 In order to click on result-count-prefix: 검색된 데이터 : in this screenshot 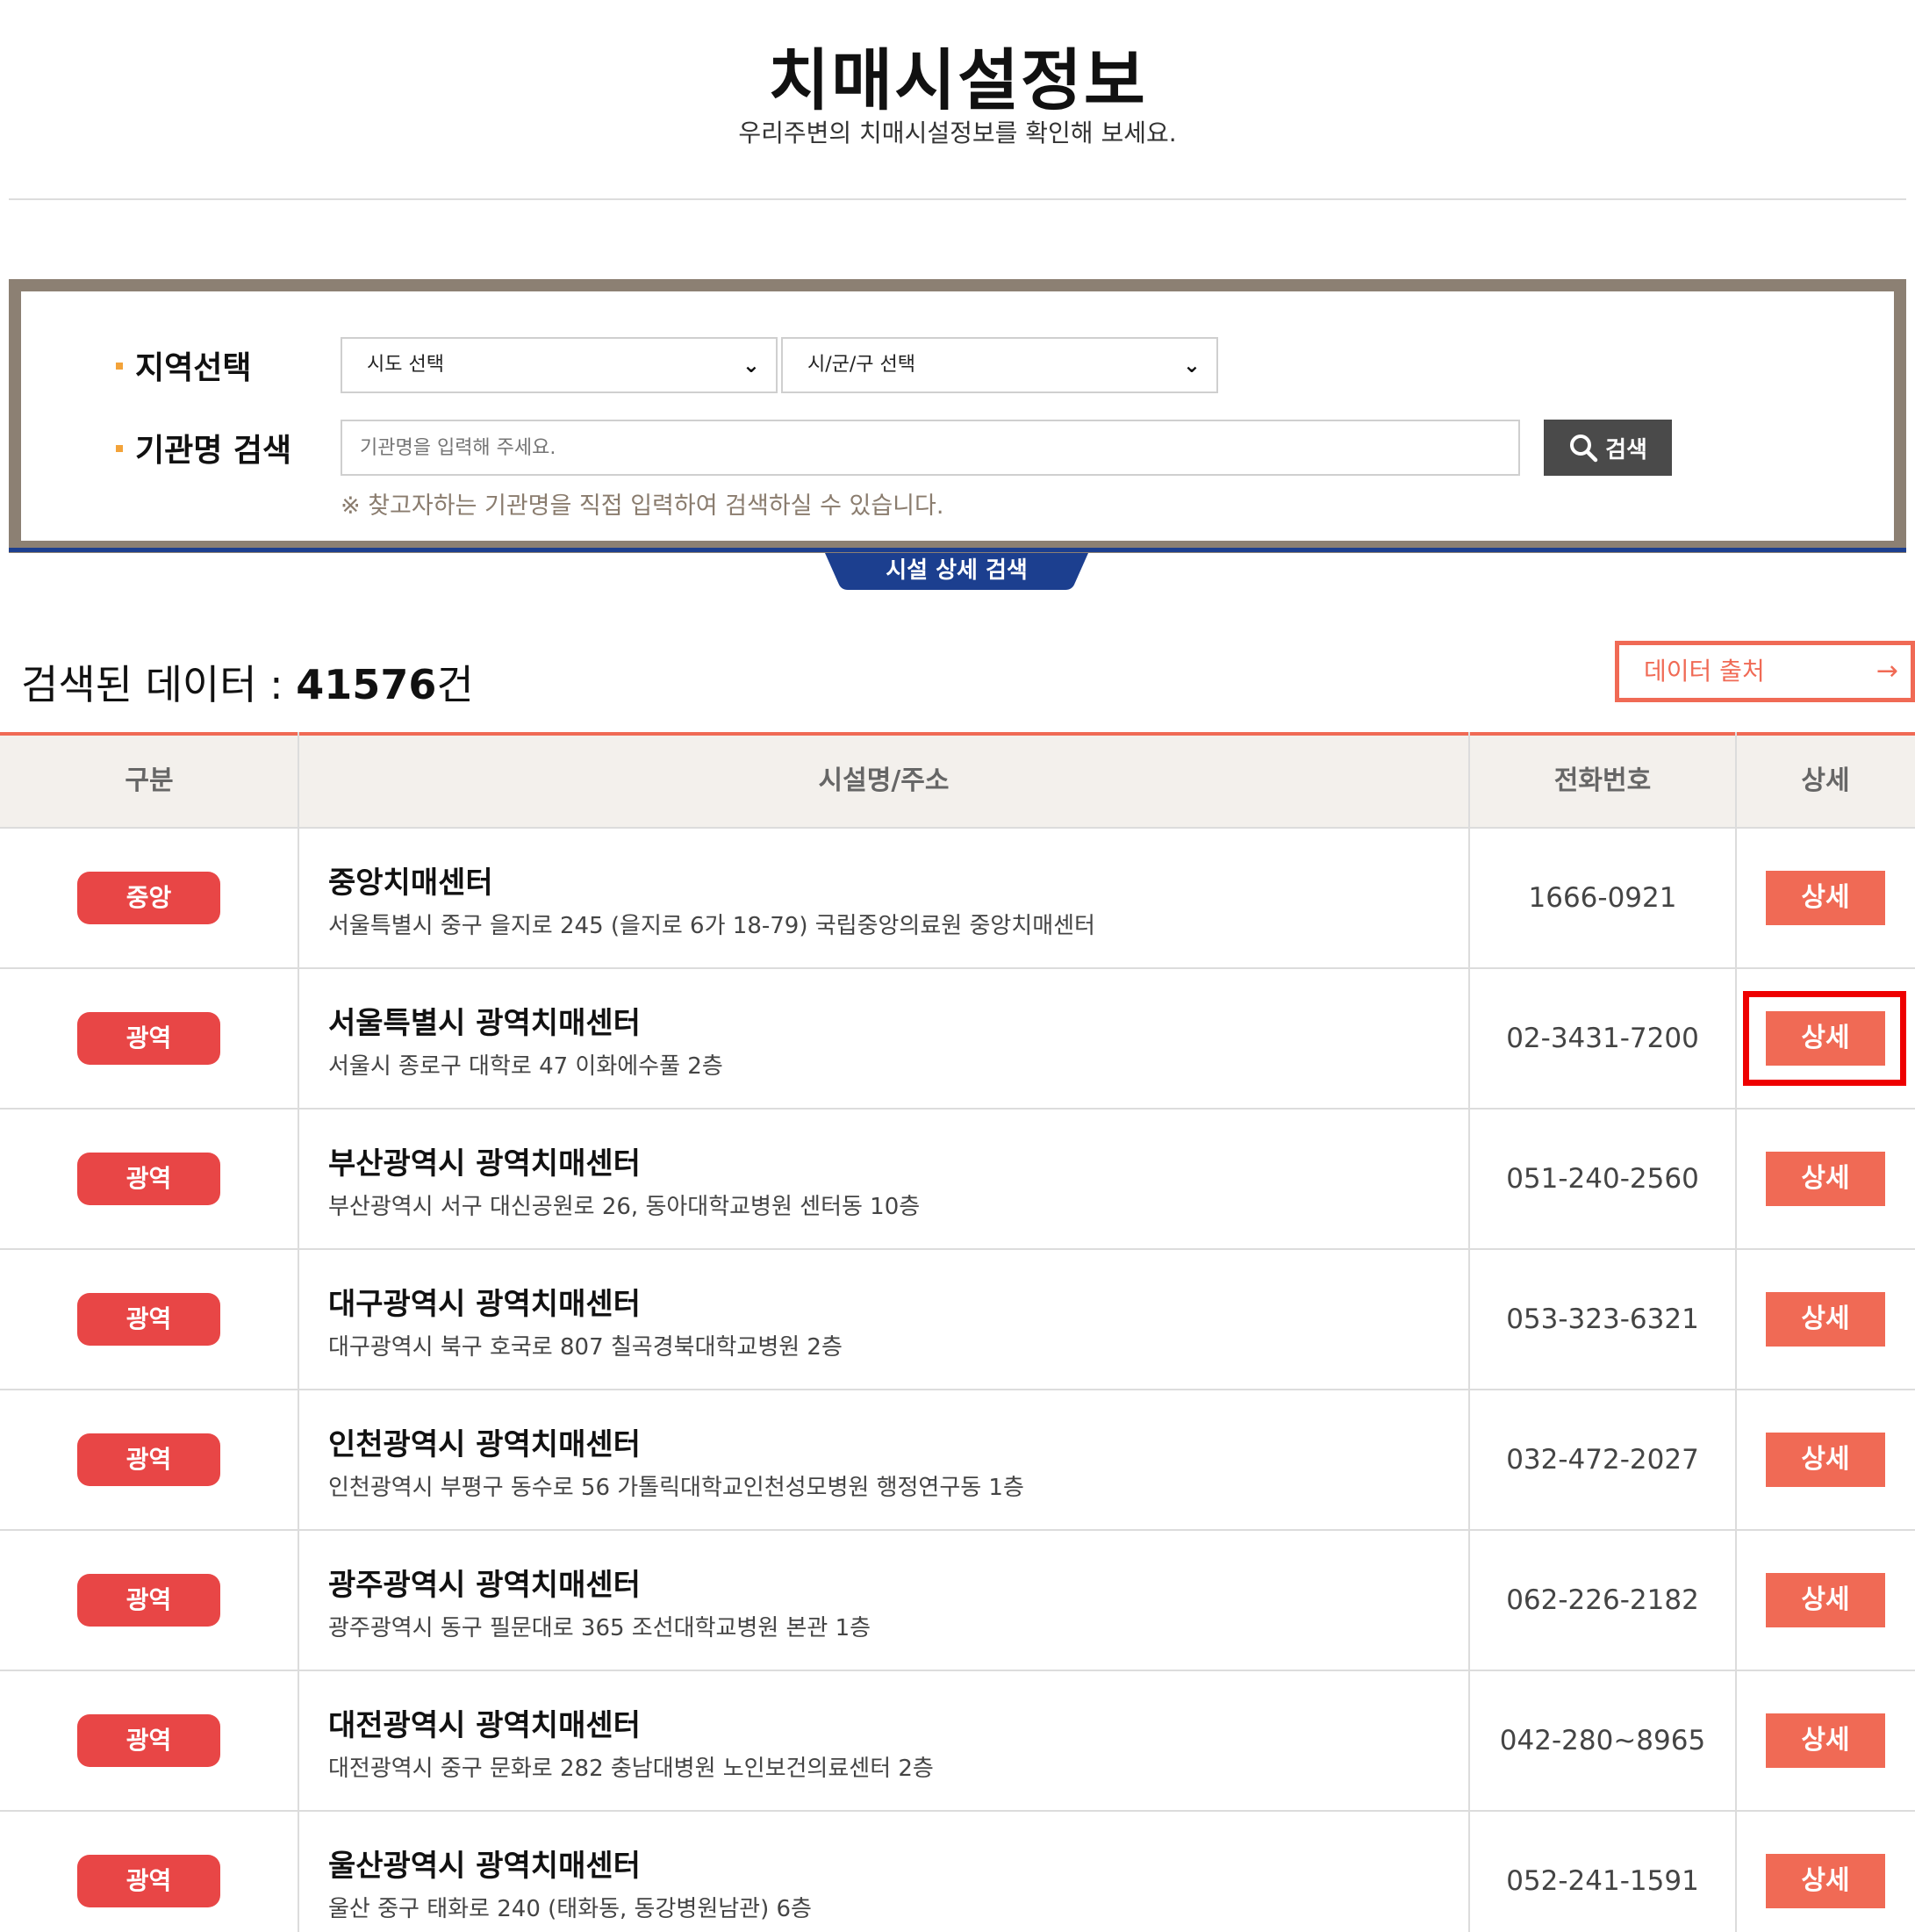, I will do `click(159, 684)`.